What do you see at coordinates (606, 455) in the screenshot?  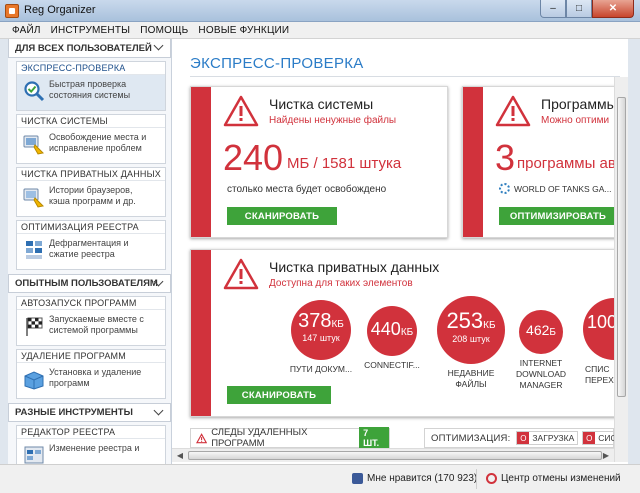 I see `scroll-right-arrow-icon: ▶` at bounding box center [606, 455].